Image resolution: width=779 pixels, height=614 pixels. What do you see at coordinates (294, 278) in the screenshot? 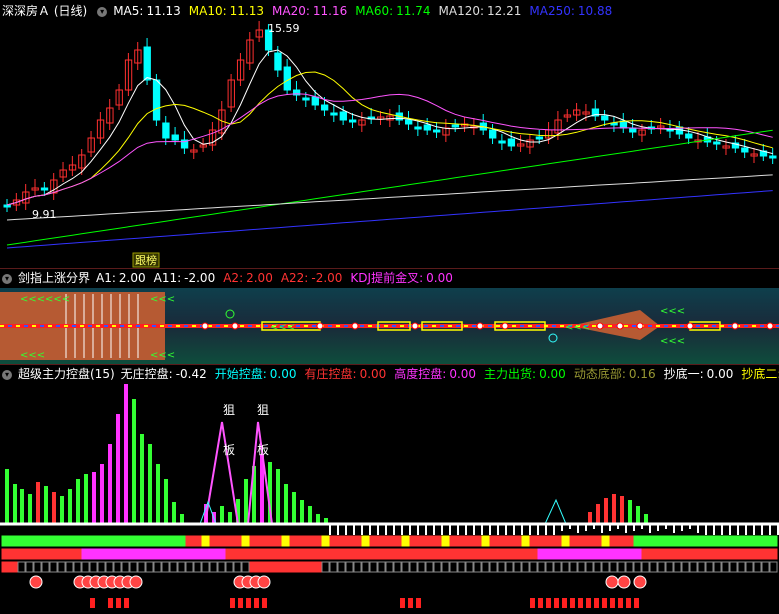
I see `legend-item: A22:` at bounding box center [294, 278].